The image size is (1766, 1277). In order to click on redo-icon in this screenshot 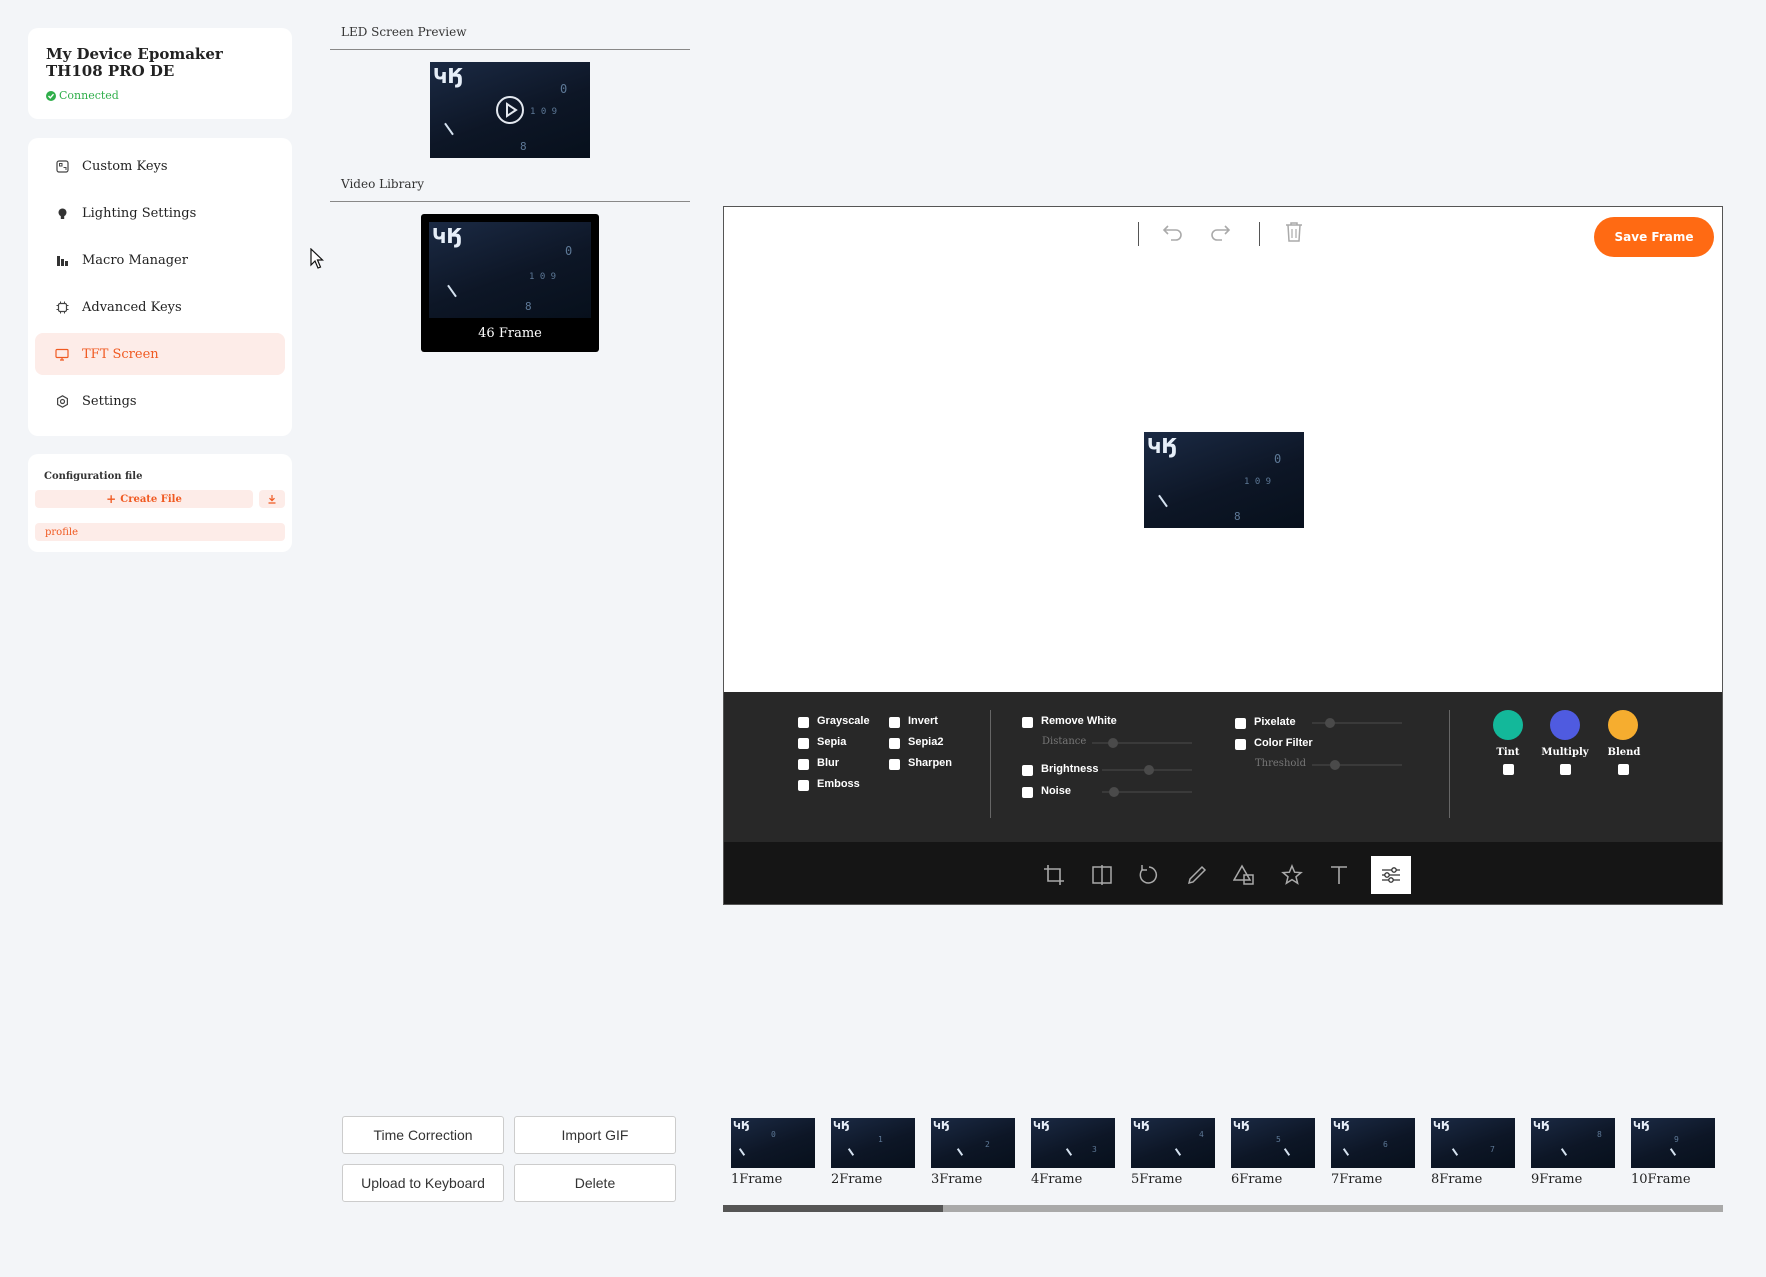, I will do `click(1220, 234)`.